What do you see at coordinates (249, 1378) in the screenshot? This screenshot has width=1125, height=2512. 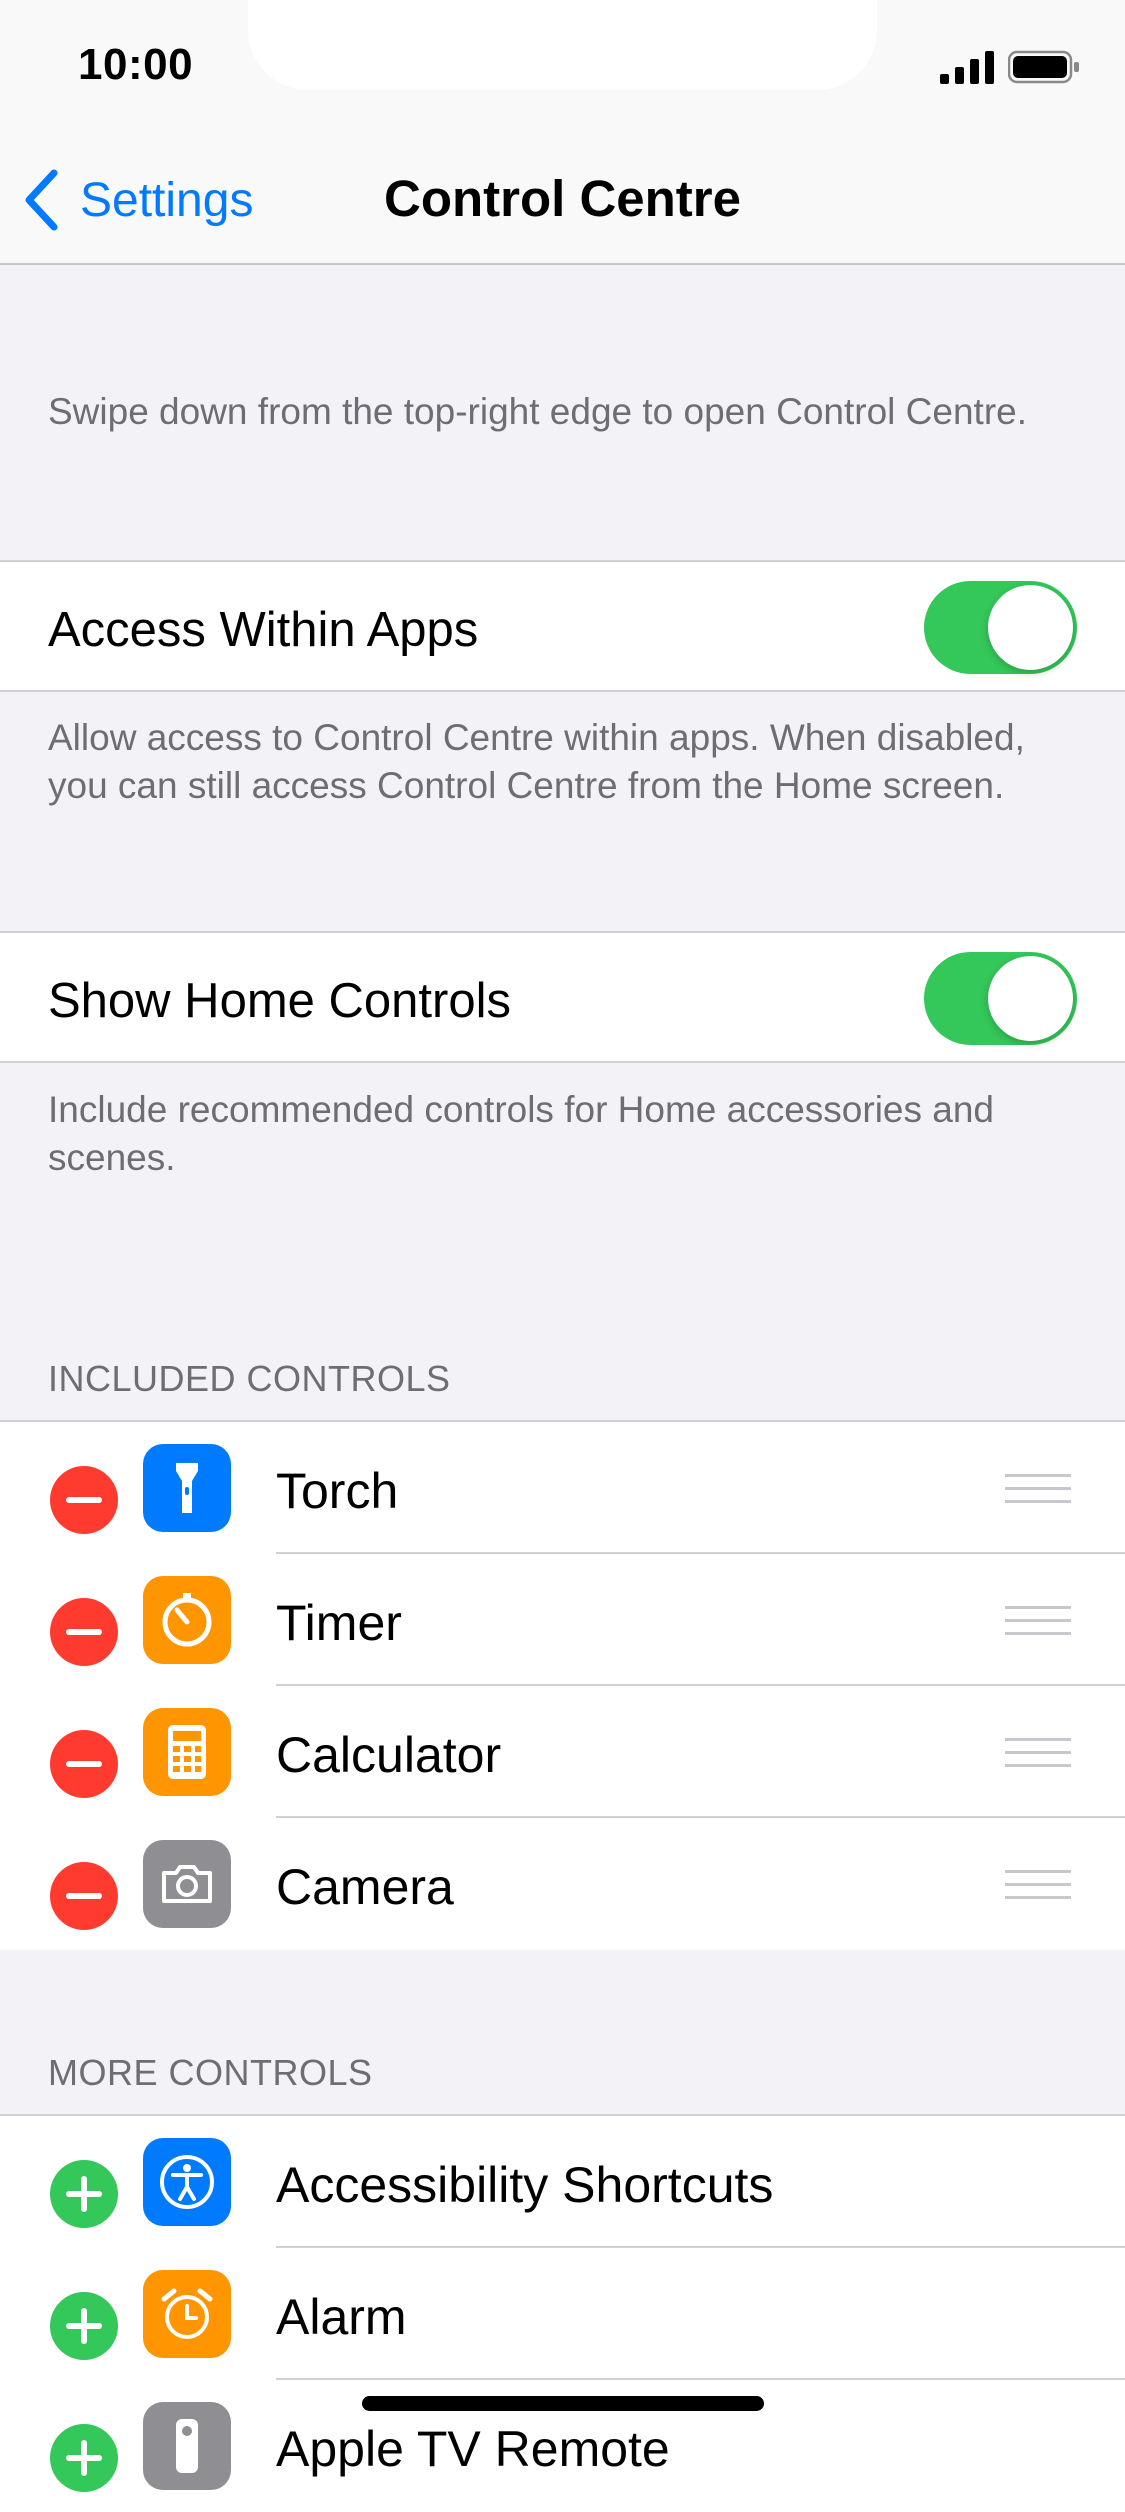 I see `included-controls-header: INCLUDED CONTROLS` at bounding box center [249, 1378].